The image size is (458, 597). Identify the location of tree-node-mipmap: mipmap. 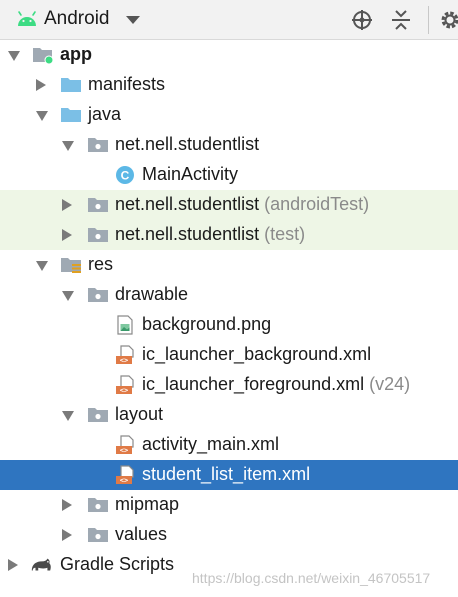
(229, 505).